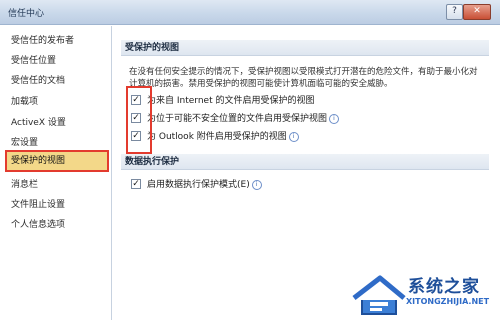 This screenshot has height=324, width=500. Describe the element at coordinates (231, 101) in the screenshot. I see `option-internet-files-label: 为来自 Internet 的文件启用受保护的视图` at that location.